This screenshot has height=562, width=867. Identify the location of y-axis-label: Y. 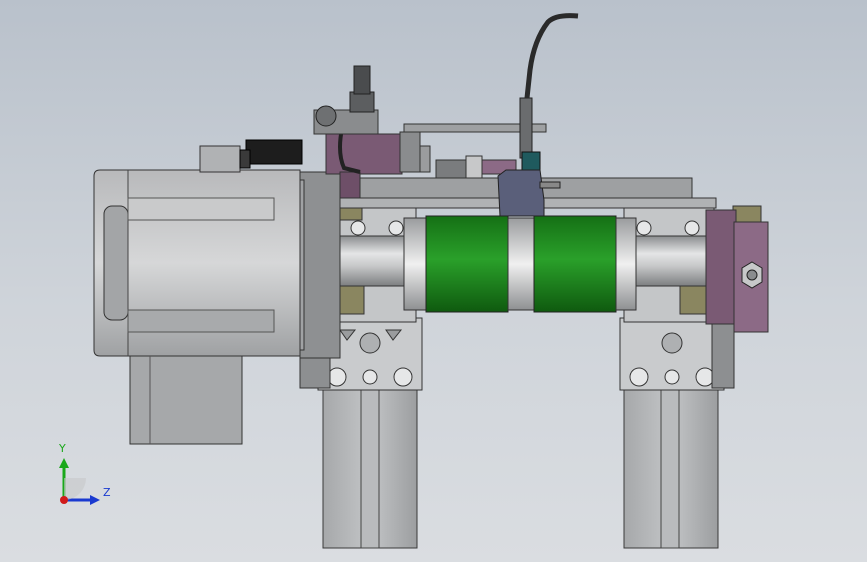
(62, 448).